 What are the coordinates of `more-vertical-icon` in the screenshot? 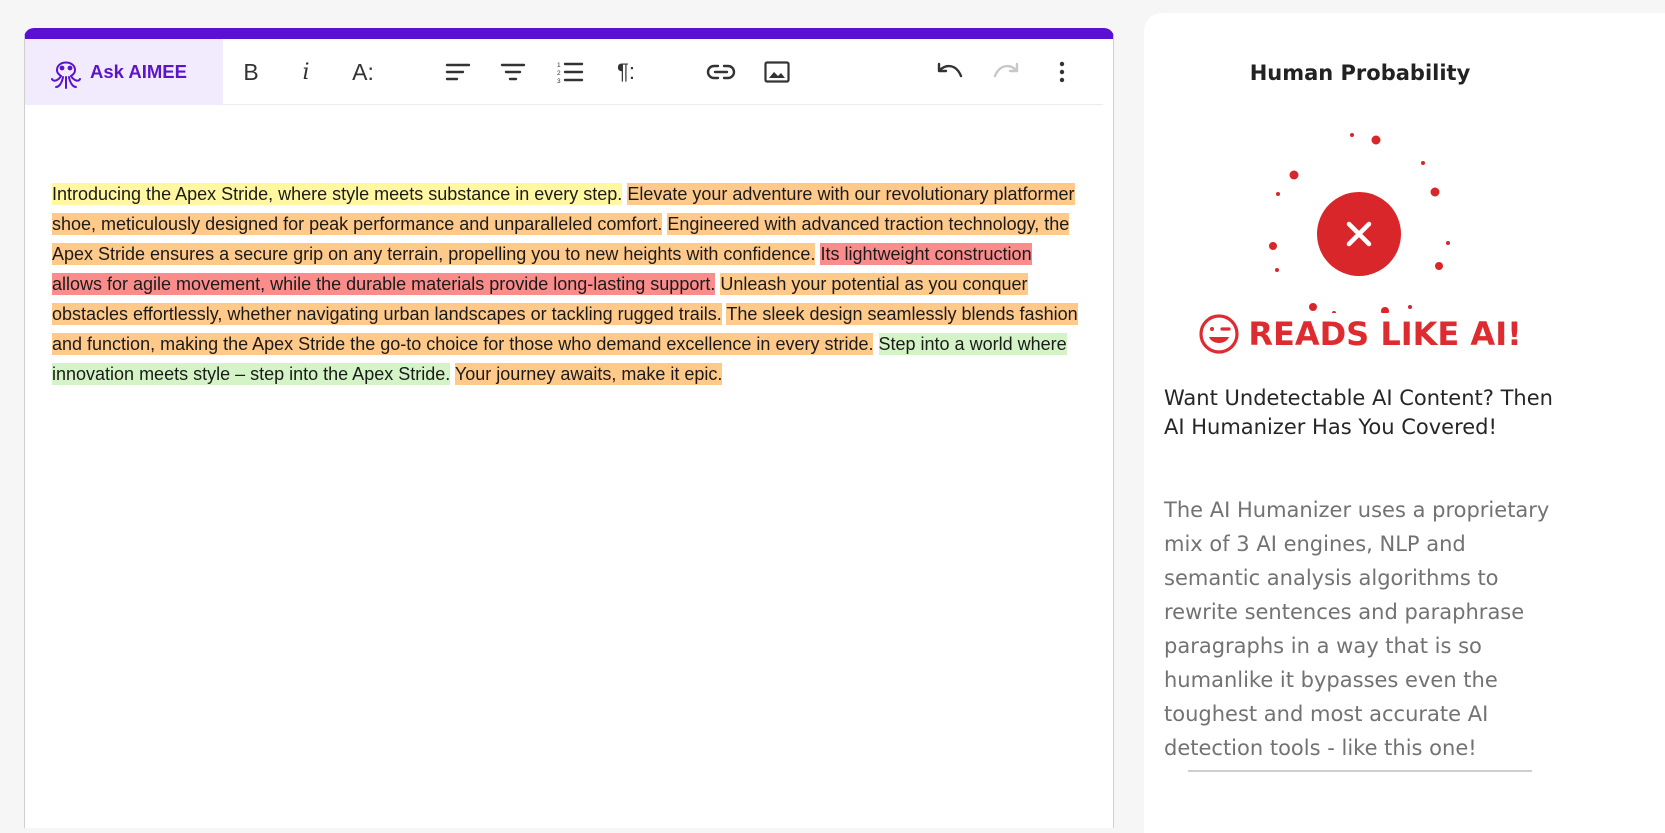 It's located at (1062, 72).